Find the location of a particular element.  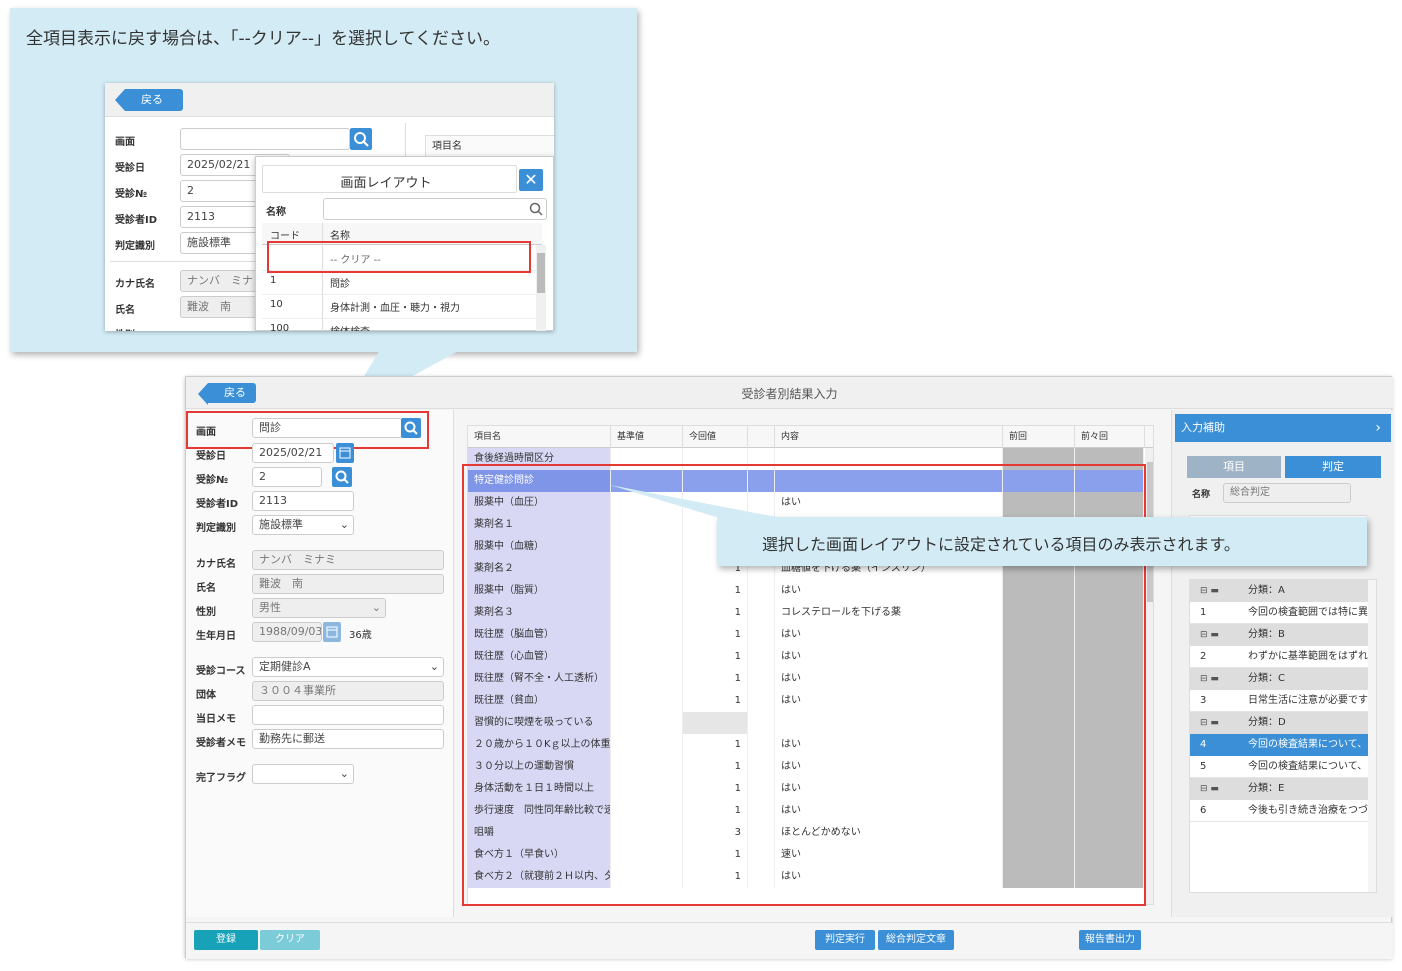

inset-label-kana: カナ氏名 is located at coordinates (135, 284).